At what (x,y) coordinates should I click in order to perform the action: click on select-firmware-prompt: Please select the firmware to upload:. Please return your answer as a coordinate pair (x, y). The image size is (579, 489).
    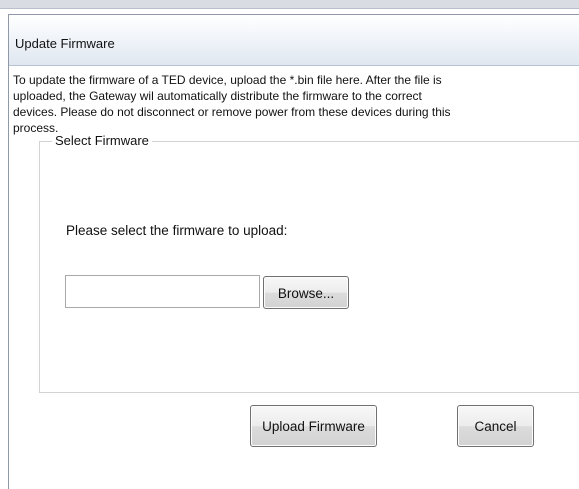
    Looking at the image, I should click on (177, 230).